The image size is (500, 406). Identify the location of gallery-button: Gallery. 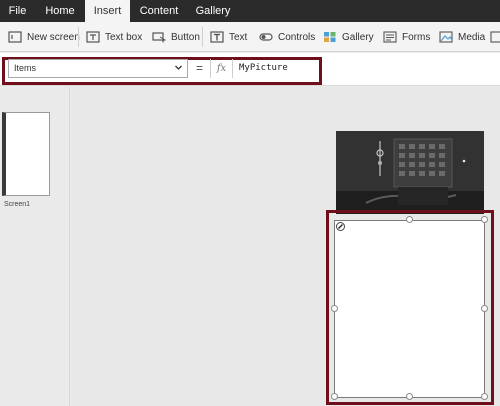
(348, 37).